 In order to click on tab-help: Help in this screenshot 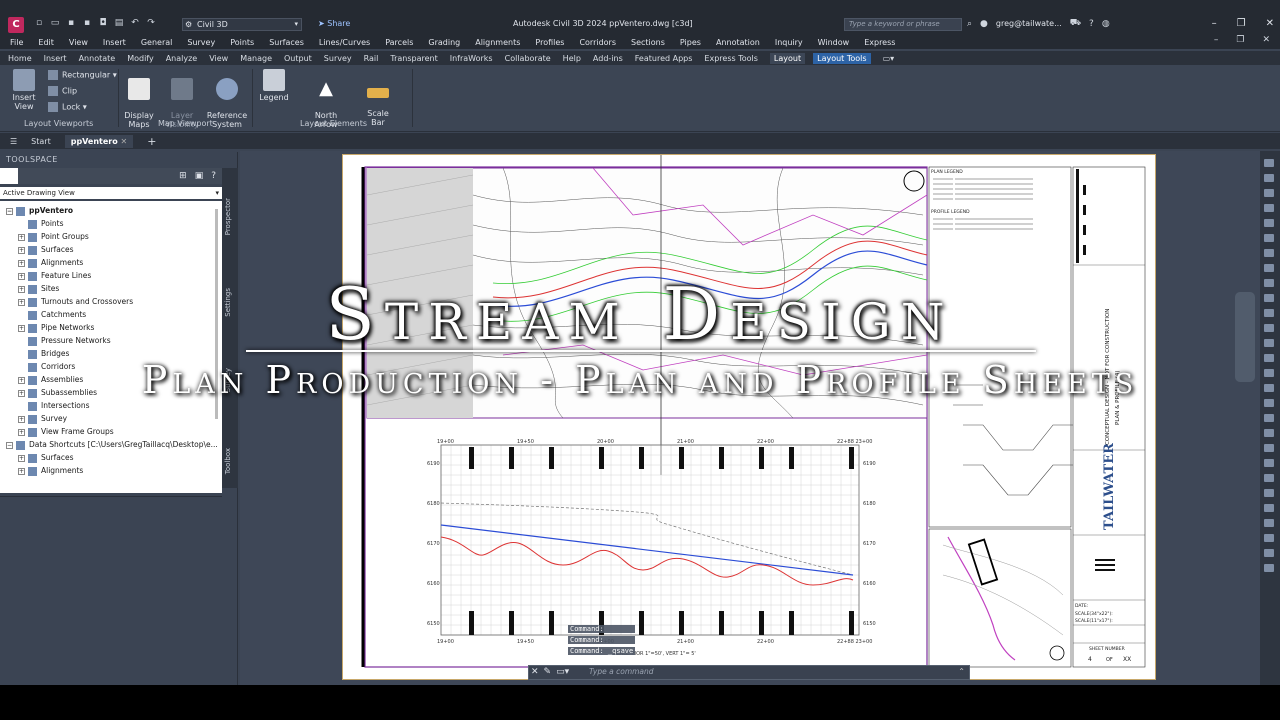, I will do `click(572, 58)`.